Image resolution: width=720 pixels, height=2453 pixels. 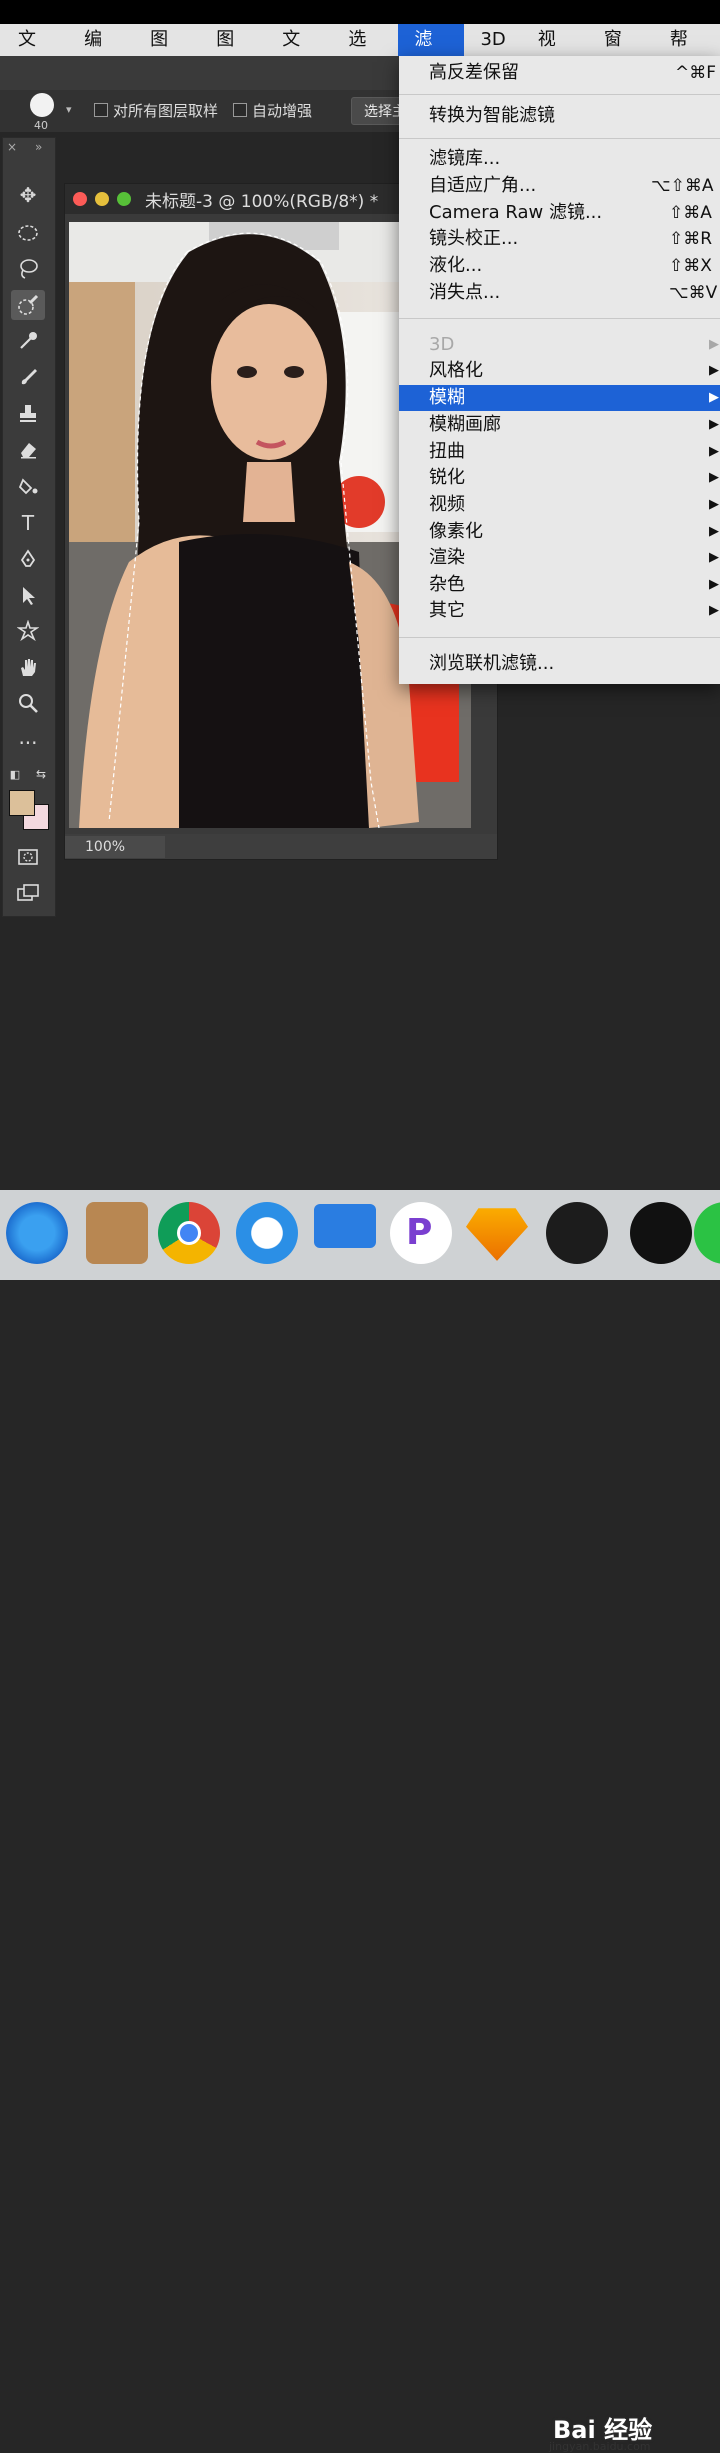 What do you see at coordinates (28, 485) in the screenshot?
I see `paint-bucket-tool-icon` at bounding box center [28, 485].